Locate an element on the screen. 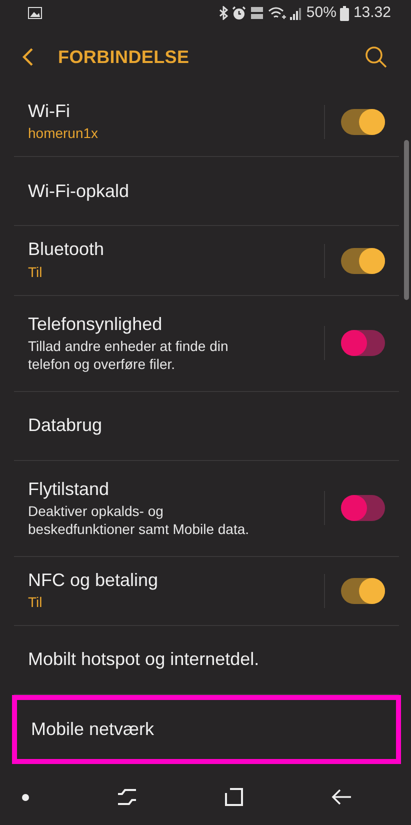  setting-title: Bluetooth is located at coordinates (67, 250).